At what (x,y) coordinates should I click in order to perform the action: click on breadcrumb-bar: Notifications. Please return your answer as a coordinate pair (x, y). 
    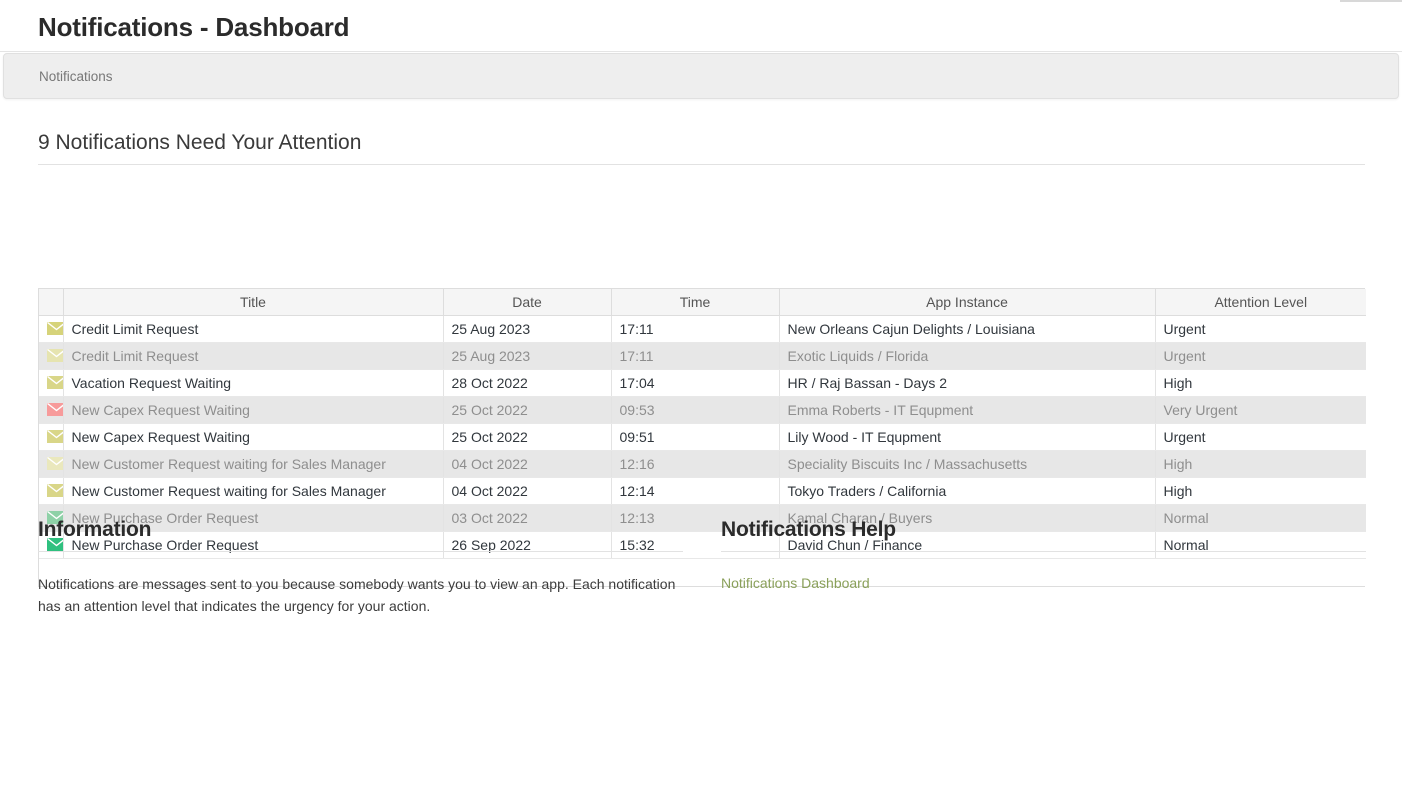
    Looking at the image, I should click on (701, 76).